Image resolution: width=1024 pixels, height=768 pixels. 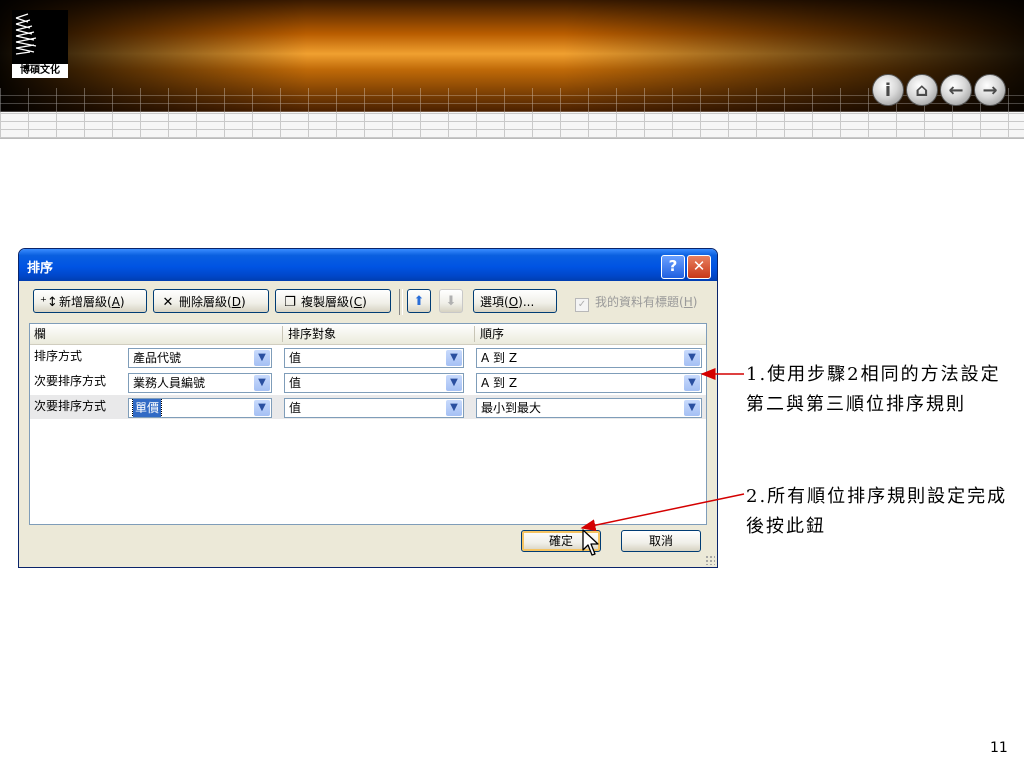 What do you see at coordinates (877, 511) in the screenshot?
I see `annotation-note-2: 2.所有順位排序規則設定完成後按此鈕` at bounding box center [877, 511].